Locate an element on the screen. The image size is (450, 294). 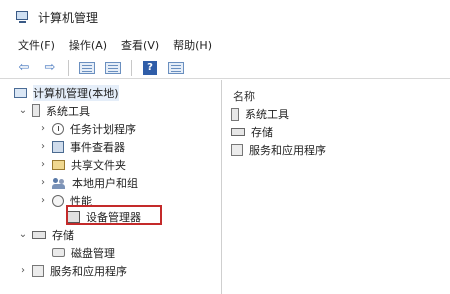
window-title: 计算机管理 is located at coordinates (68, 17).